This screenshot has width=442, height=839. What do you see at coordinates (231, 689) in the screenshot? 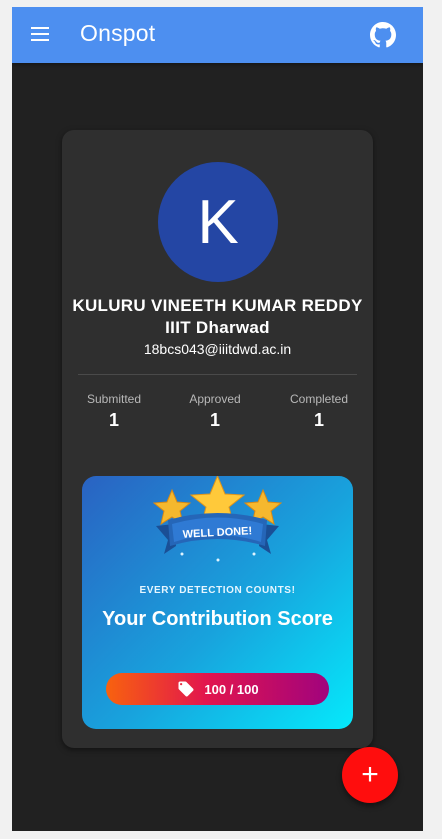
I see `score-value: 100 / 100` at bounding box center [231, 689].